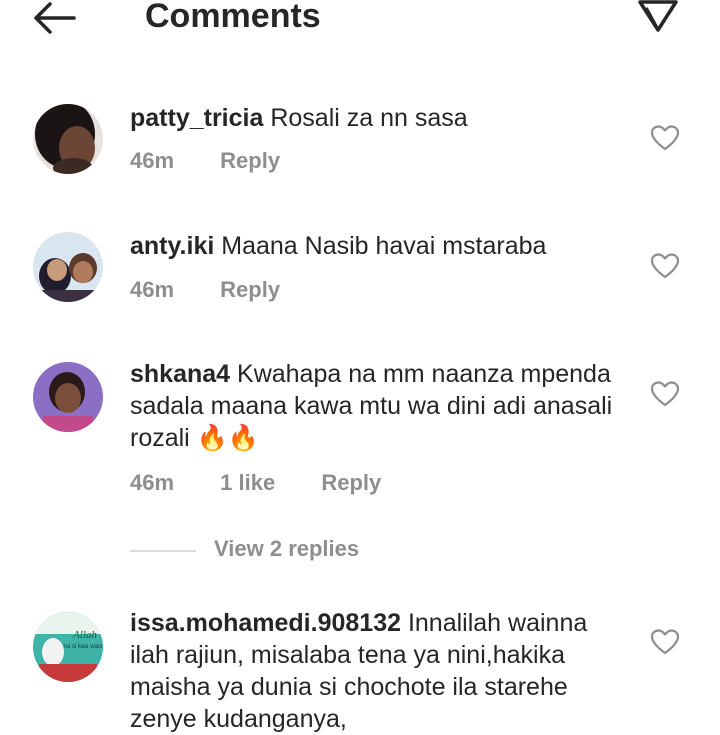 This screenshot has width=720, height=735. Describe the element at coordinates (196, 118) in the screenshot. I see `comment-username: patty_tricia` at that location.